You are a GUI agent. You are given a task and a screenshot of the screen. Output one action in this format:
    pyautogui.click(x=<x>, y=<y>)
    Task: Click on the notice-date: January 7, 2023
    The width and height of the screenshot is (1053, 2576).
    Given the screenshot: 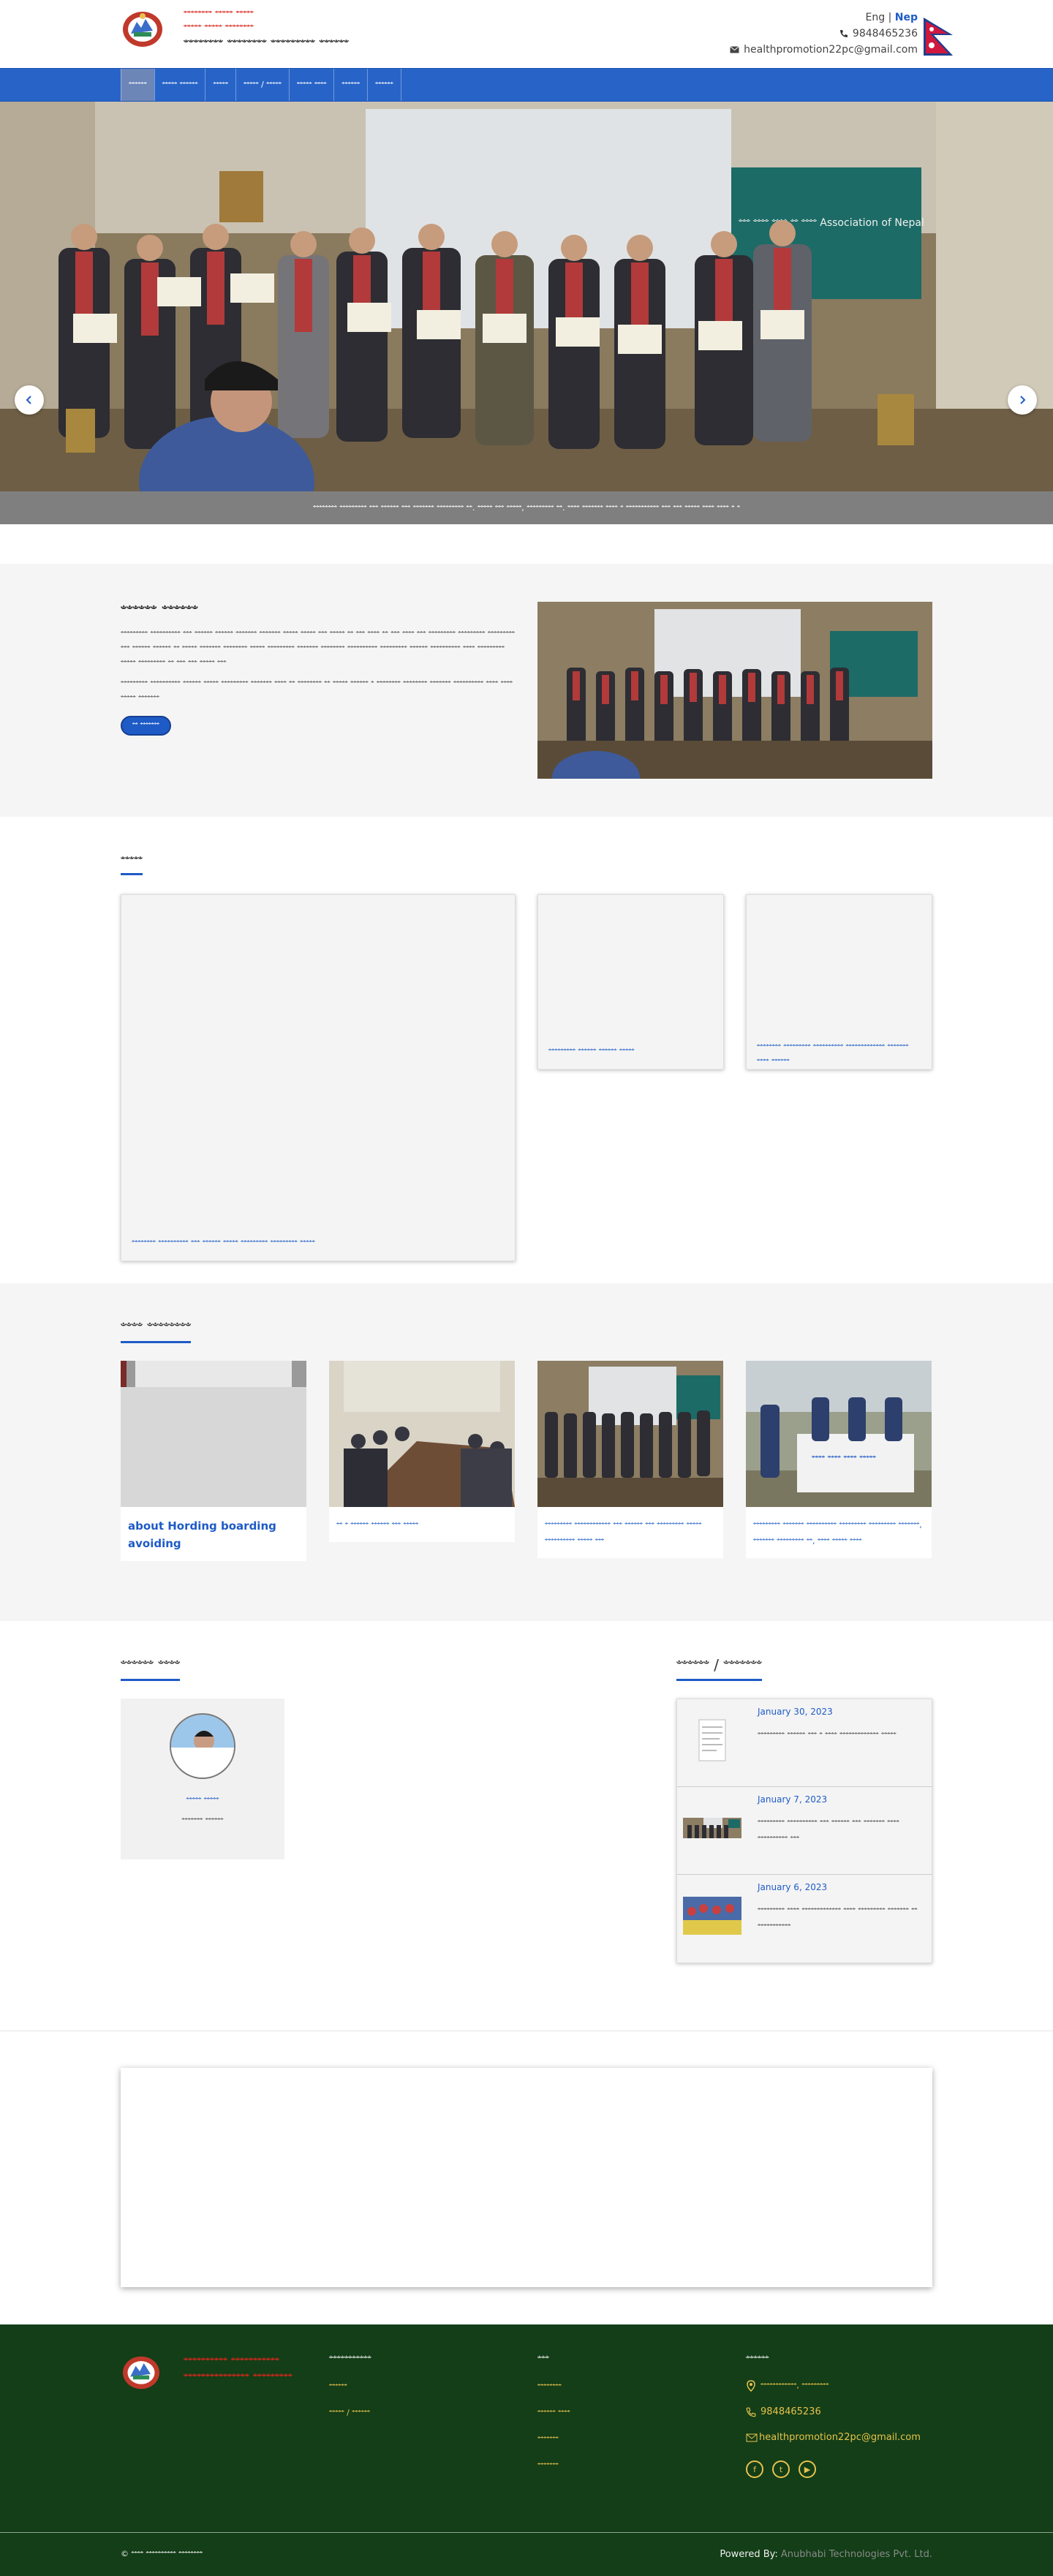 What is the action you would take?
    pyautogui.click(x=793, y=1799)
    